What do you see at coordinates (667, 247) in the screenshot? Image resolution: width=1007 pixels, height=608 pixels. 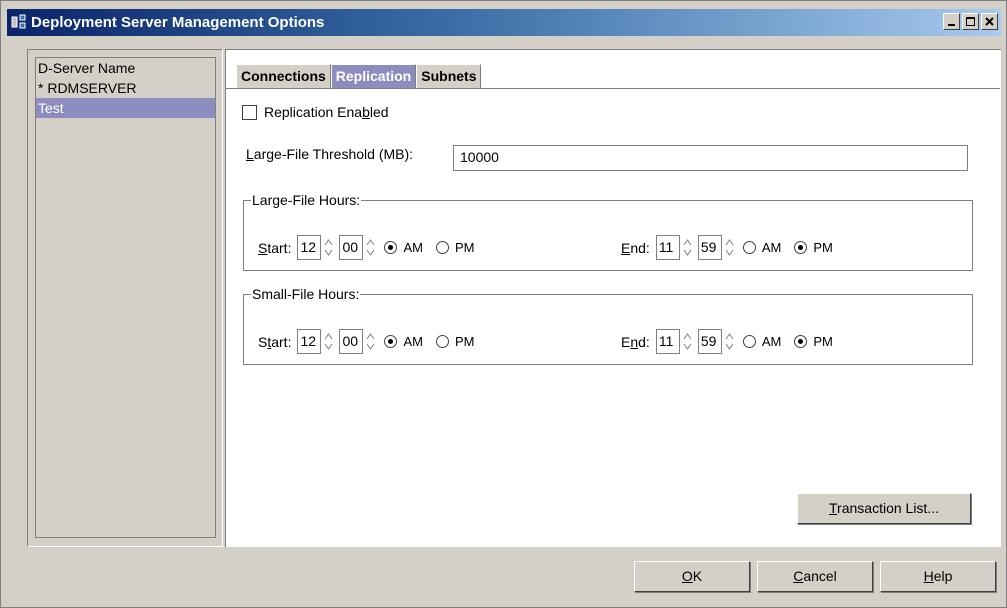 I see `large-file-end-hour: 11` at bounding box center [667, 247].